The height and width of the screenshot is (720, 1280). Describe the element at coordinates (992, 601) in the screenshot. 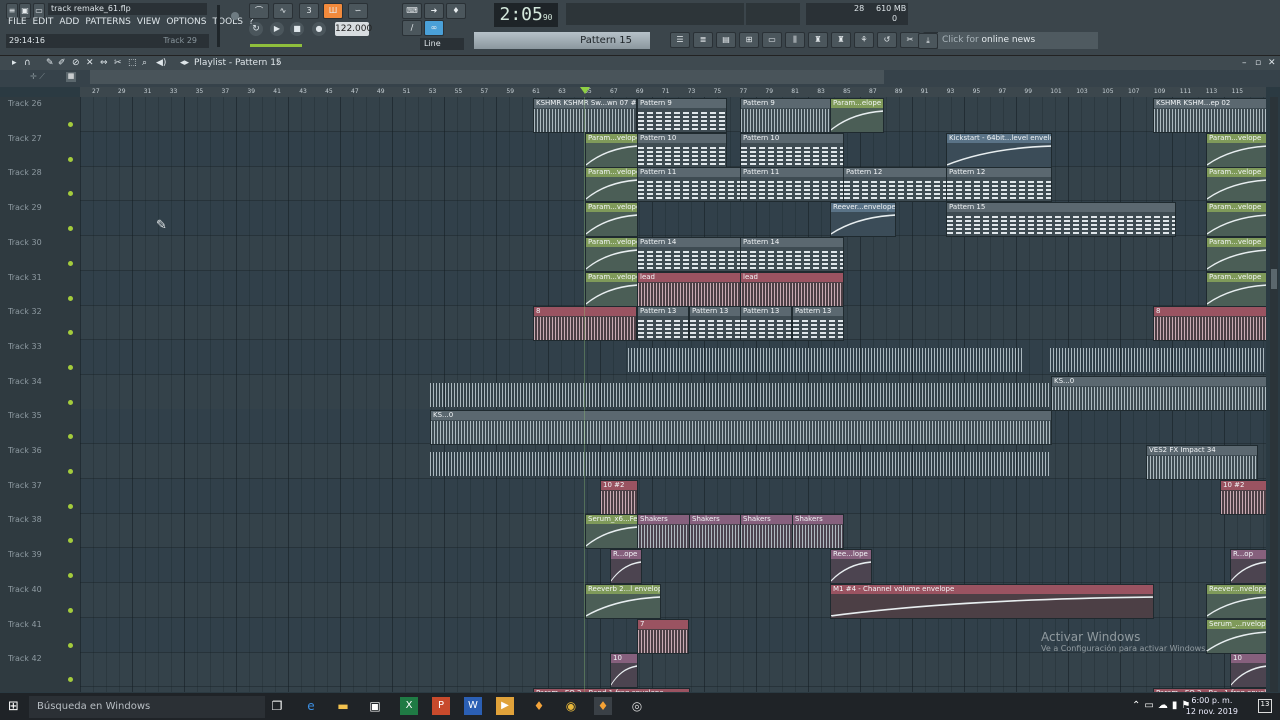

I see `playlist-clip: M1 #4 - Channel volume envelope` at that location.